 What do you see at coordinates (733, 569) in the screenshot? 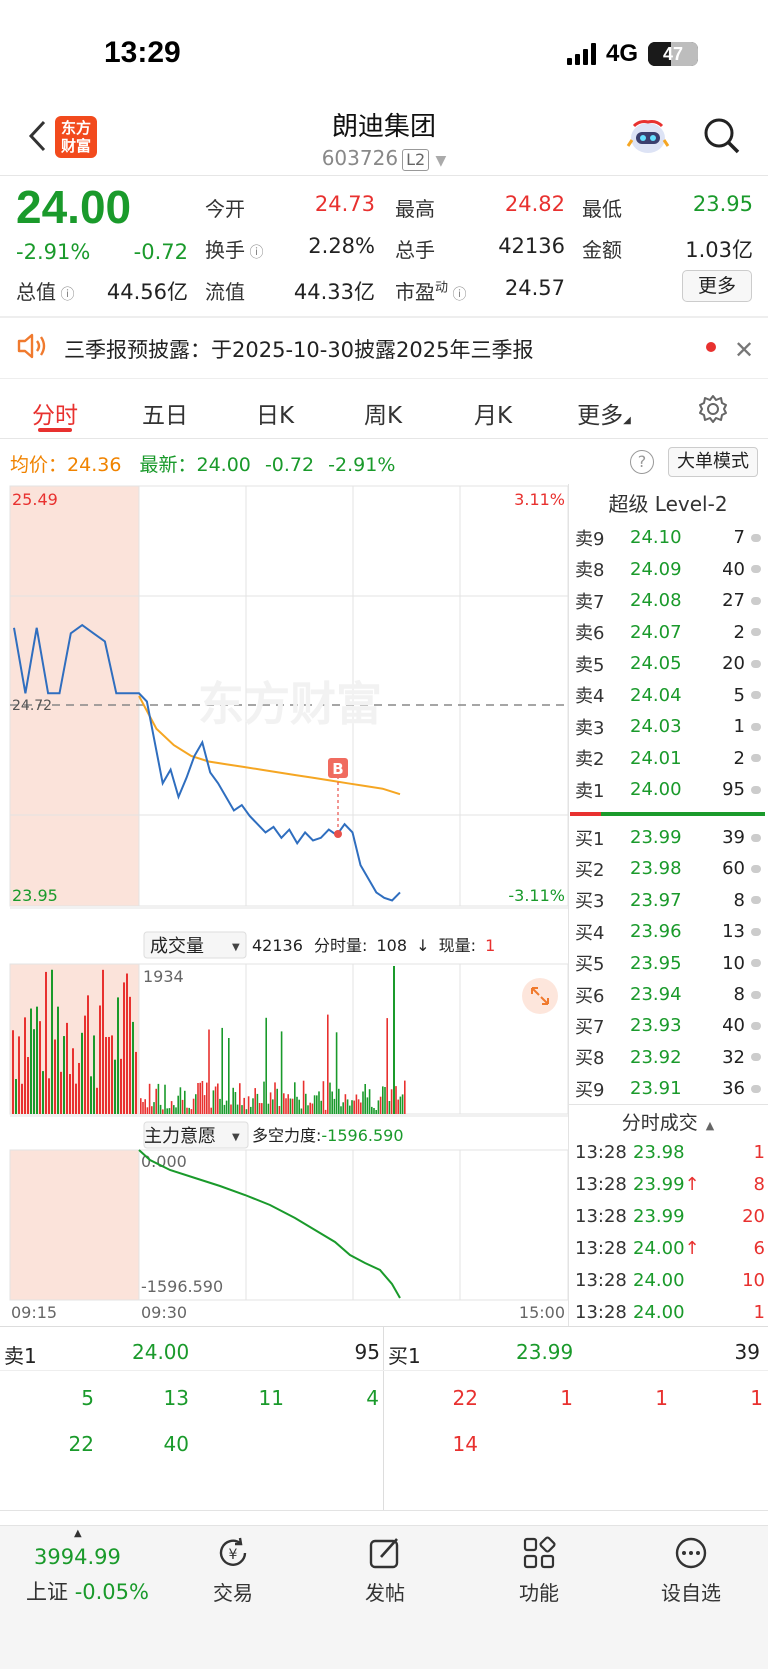
I see `ask-volume: 40` at bounding box center [733, 569].